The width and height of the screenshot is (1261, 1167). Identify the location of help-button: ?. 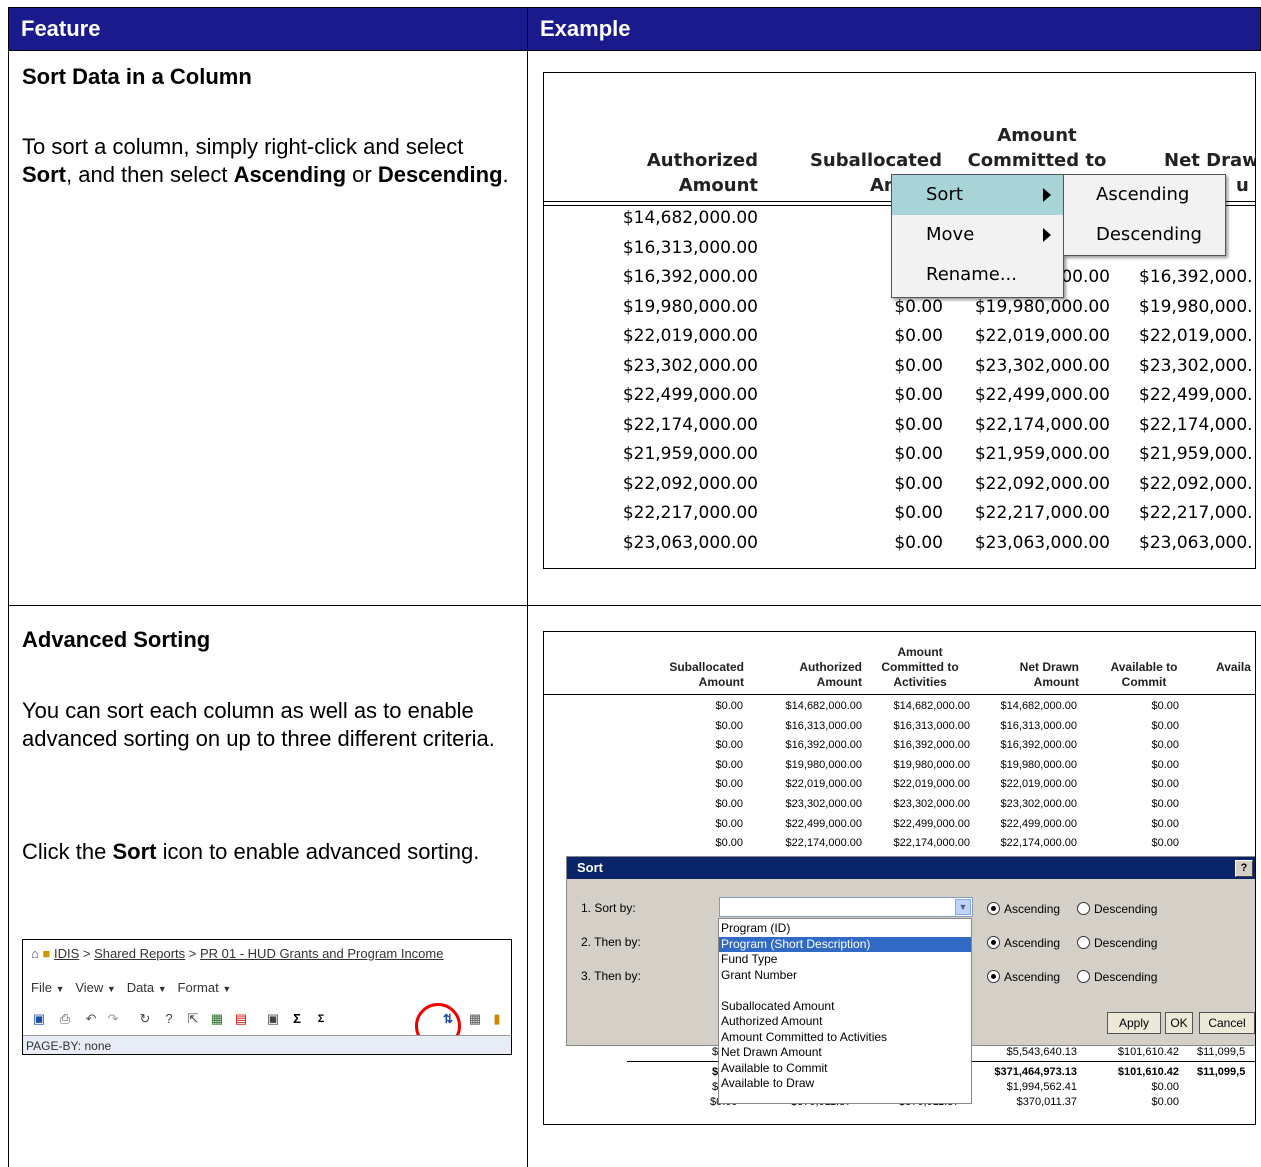
(1244, 868).